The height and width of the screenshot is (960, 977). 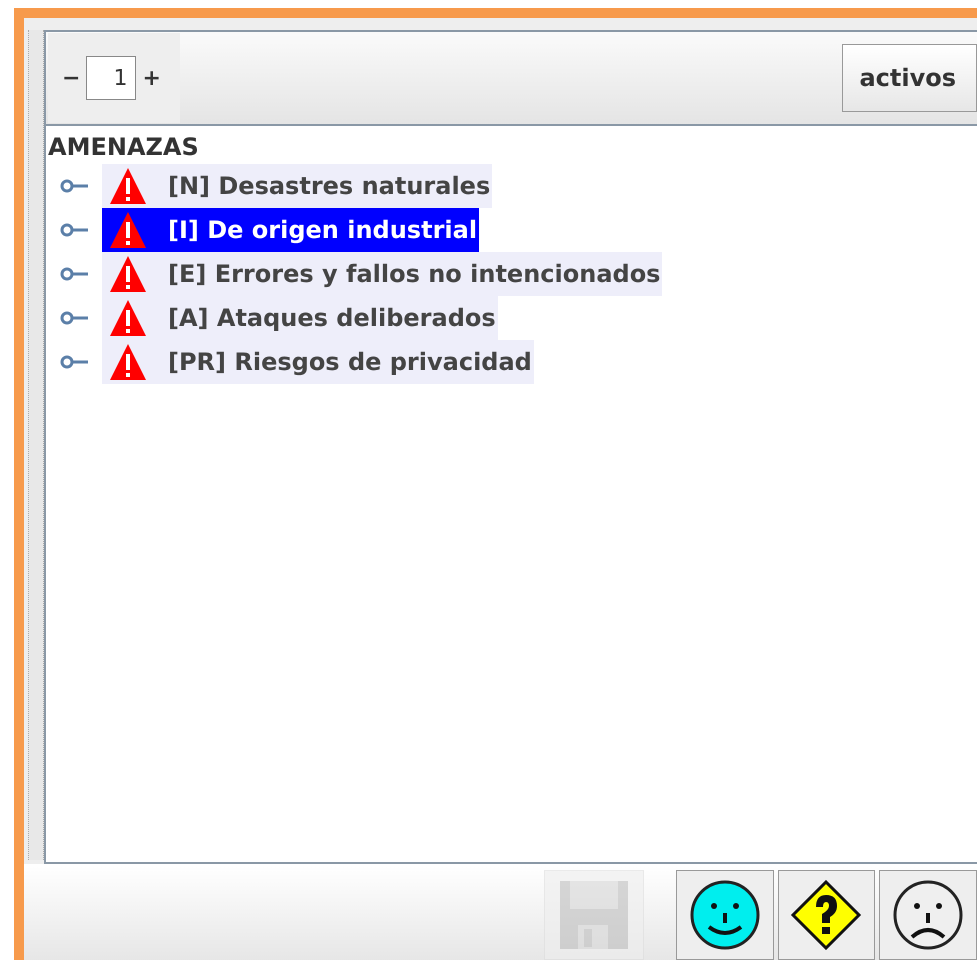 What do you see at coordinates (151, 78) in the screenshot?
I see `increment-button: +` at bounding box center [151, 78].